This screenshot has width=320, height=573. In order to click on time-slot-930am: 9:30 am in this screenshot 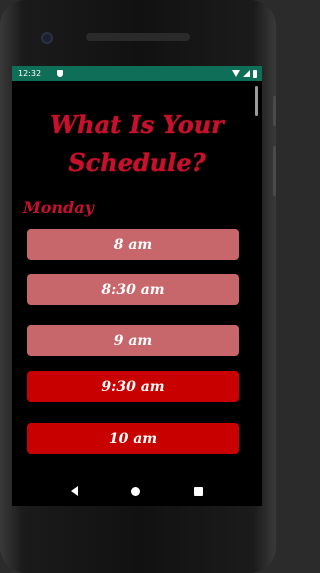, I will do `click(133, 386)`.